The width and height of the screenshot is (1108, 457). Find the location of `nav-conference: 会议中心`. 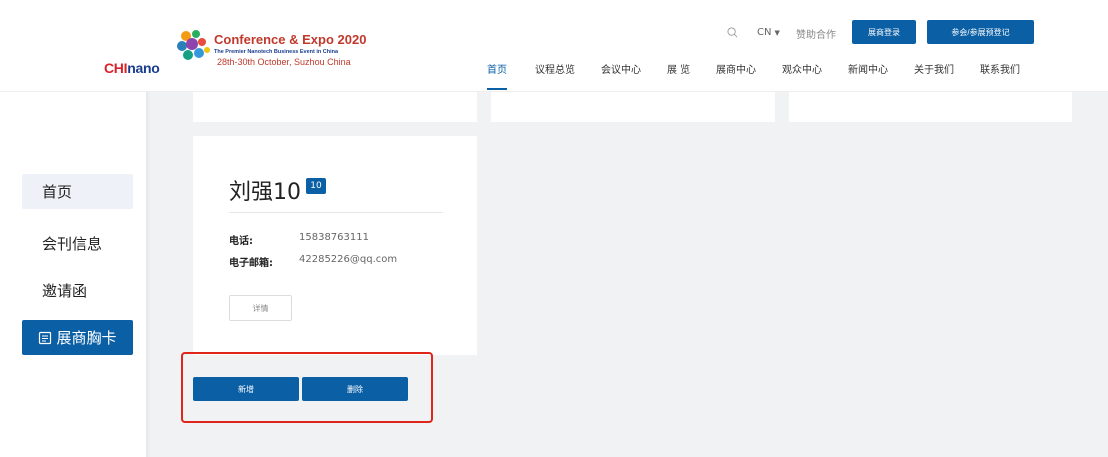

nav-conference: 会议中心 is located at coordinates (621, 68).